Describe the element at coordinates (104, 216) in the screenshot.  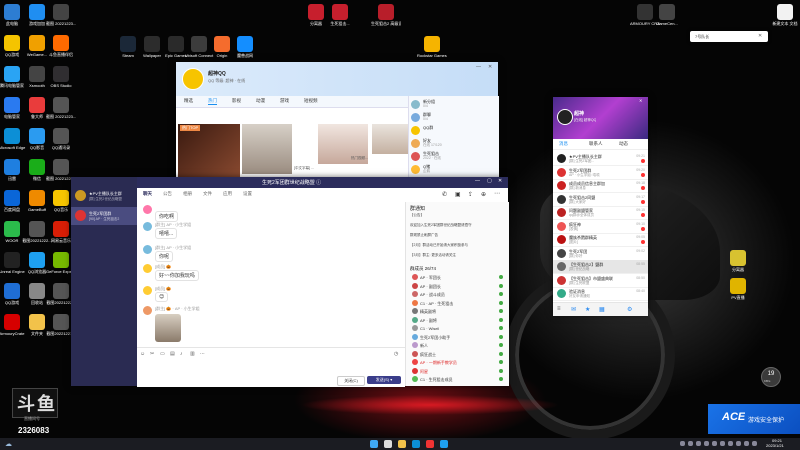
I see `chat-sidebar-item-active: 生死2军团群 [90] AP · 生死狙击2` at that location.